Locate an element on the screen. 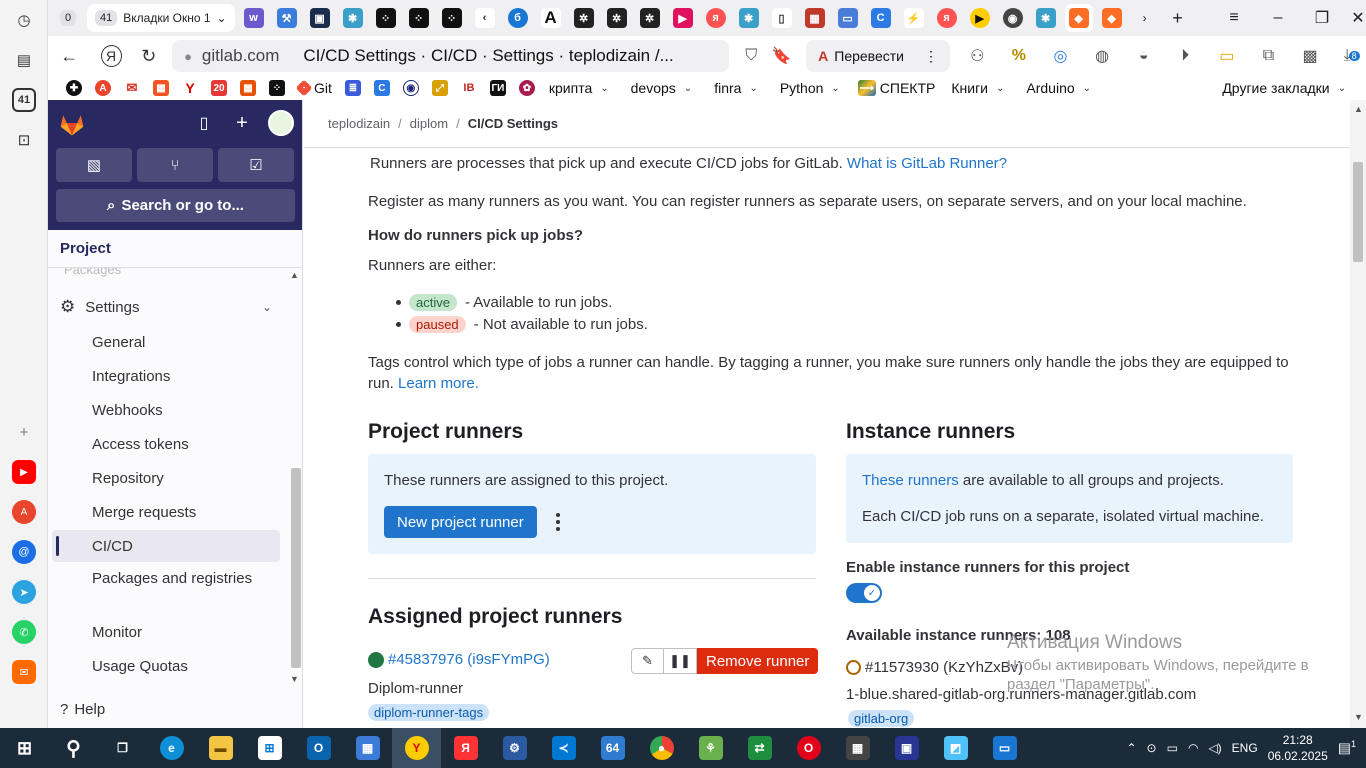  app-icon: ▦ is located at coordinates (367, 748).